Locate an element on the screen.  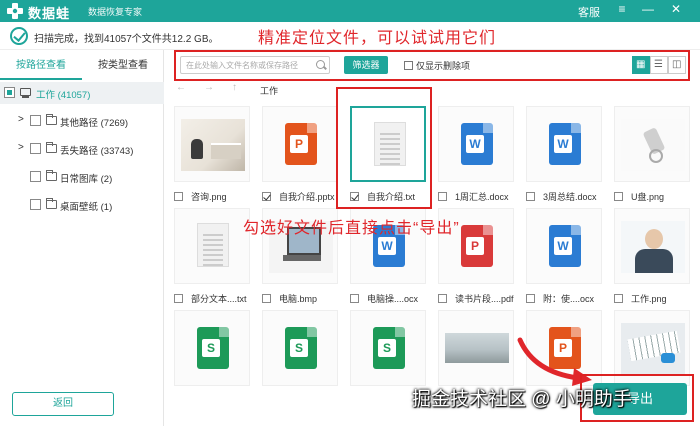
tree-item-wallpaper: 桌面壁纸 (1) is located at coordinates (82, 205).